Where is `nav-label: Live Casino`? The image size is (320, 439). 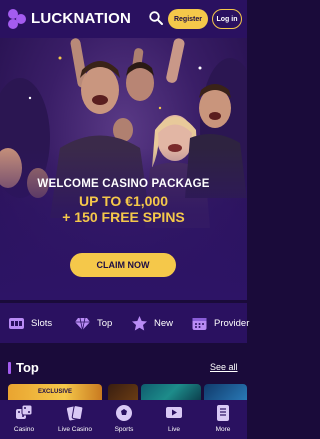 nav-label: Live Casino is located at coordinates (75, 429).